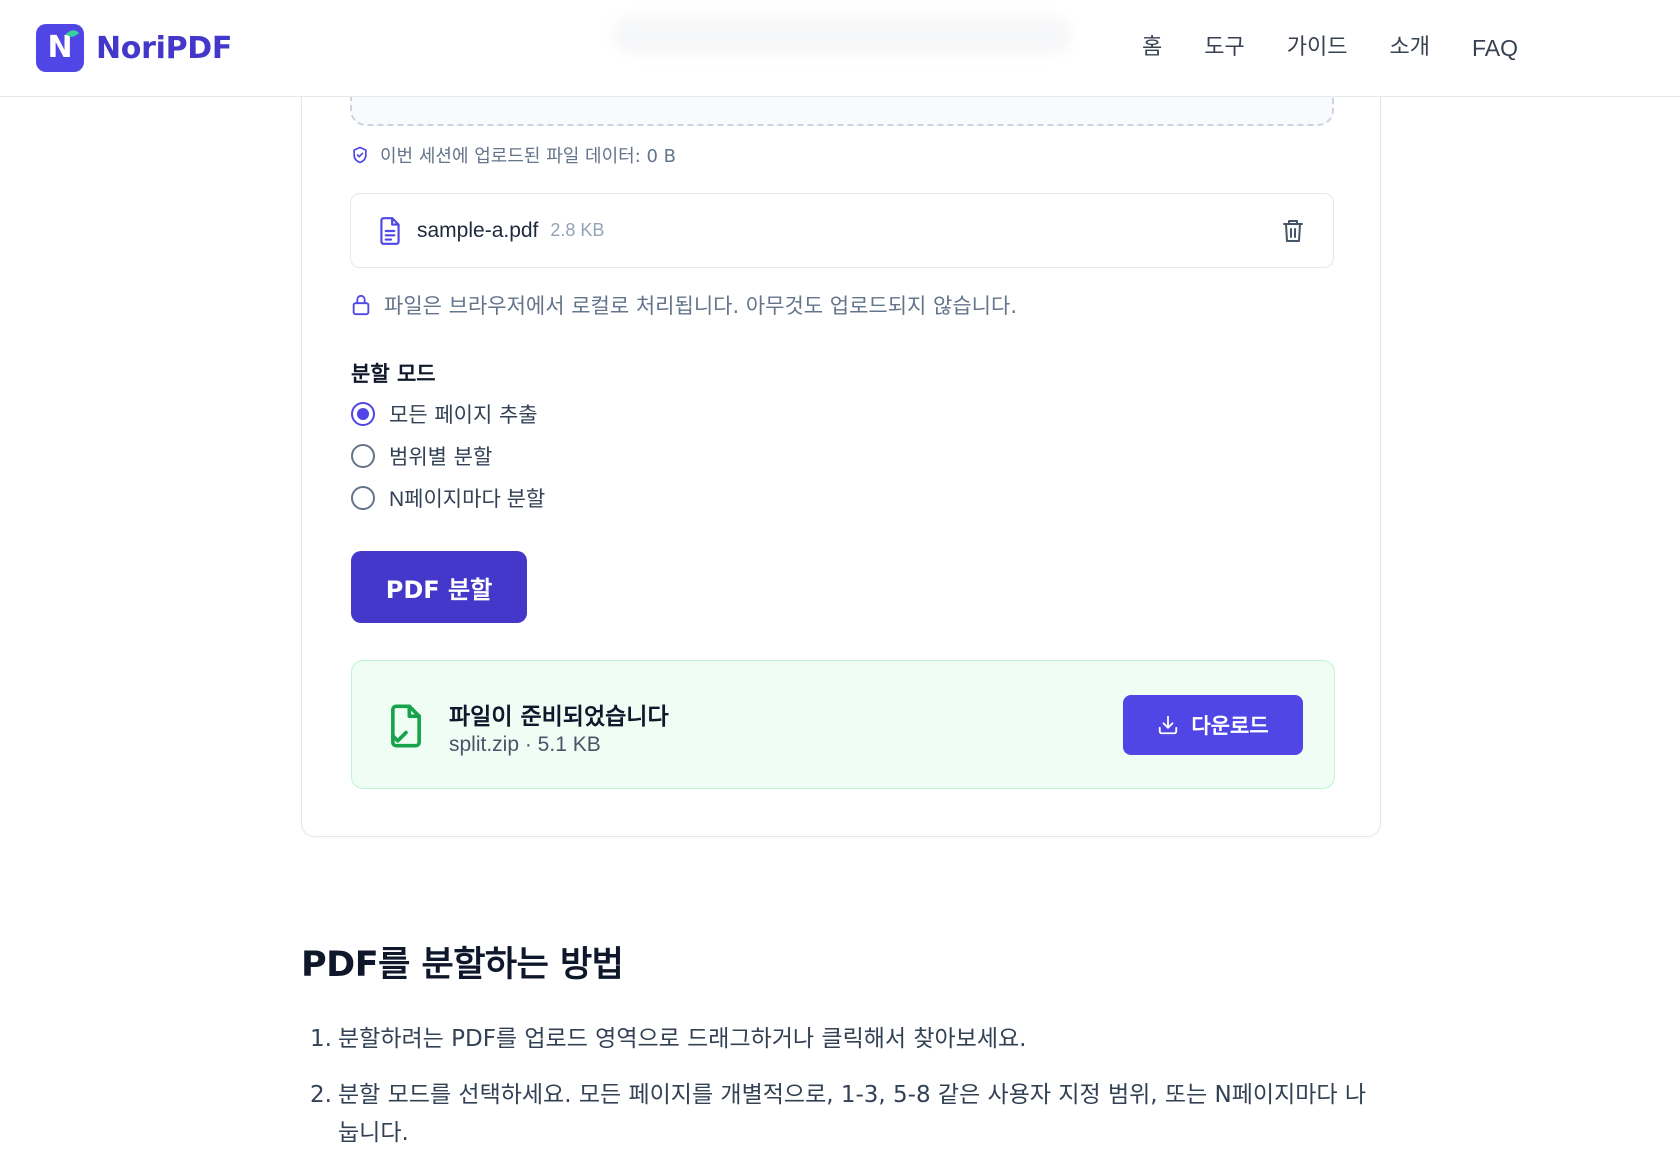 Image resolution: width=1680 pixels, height=1170 pixels. I want to click on nav-item-guide: 가이드, so click(1317, 48).